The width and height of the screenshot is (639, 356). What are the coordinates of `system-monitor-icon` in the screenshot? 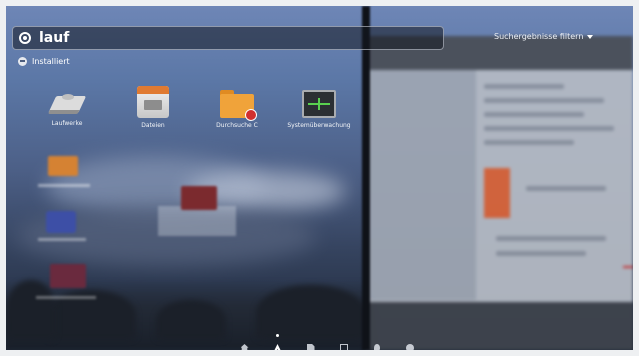 It's located at (319, 104).